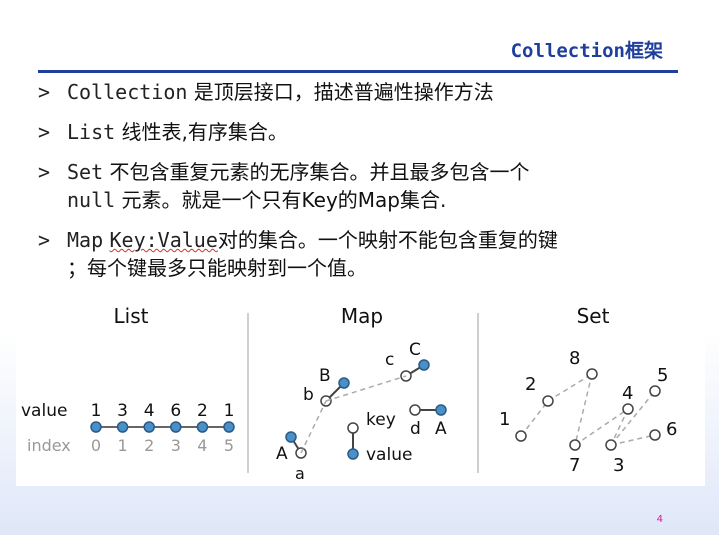 This screenshot has height=535, width=719. What do you see at coordinates (163, 240) in the screenshot?
I see `bullet-code-key: Key:Value` at bounding box center [163, 240].